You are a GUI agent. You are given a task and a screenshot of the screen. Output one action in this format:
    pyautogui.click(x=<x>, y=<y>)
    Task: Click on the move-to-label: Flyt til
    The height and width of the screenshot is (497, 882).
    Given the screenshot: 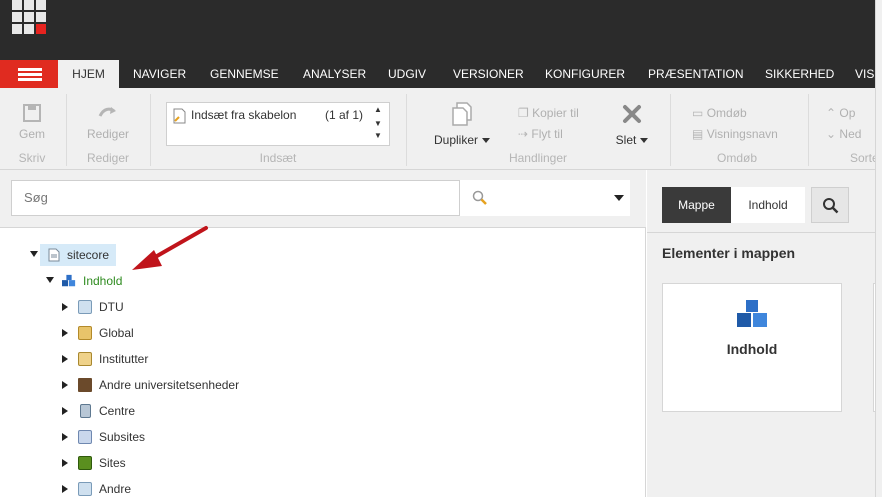 What is the action you would take?
    pyautogui.click(x=547, y=134)
    